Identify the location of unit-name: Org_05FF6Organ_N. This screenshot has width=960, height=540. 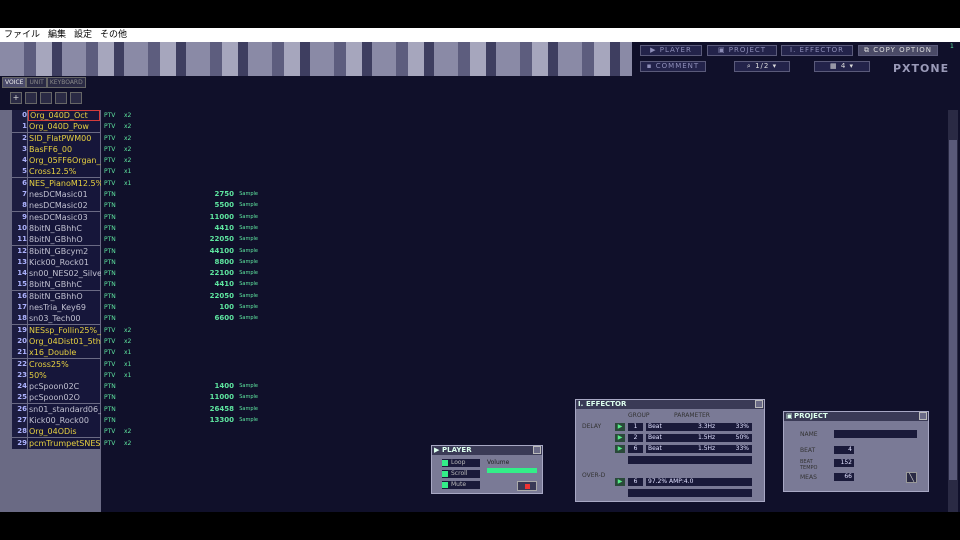
(64, 161).